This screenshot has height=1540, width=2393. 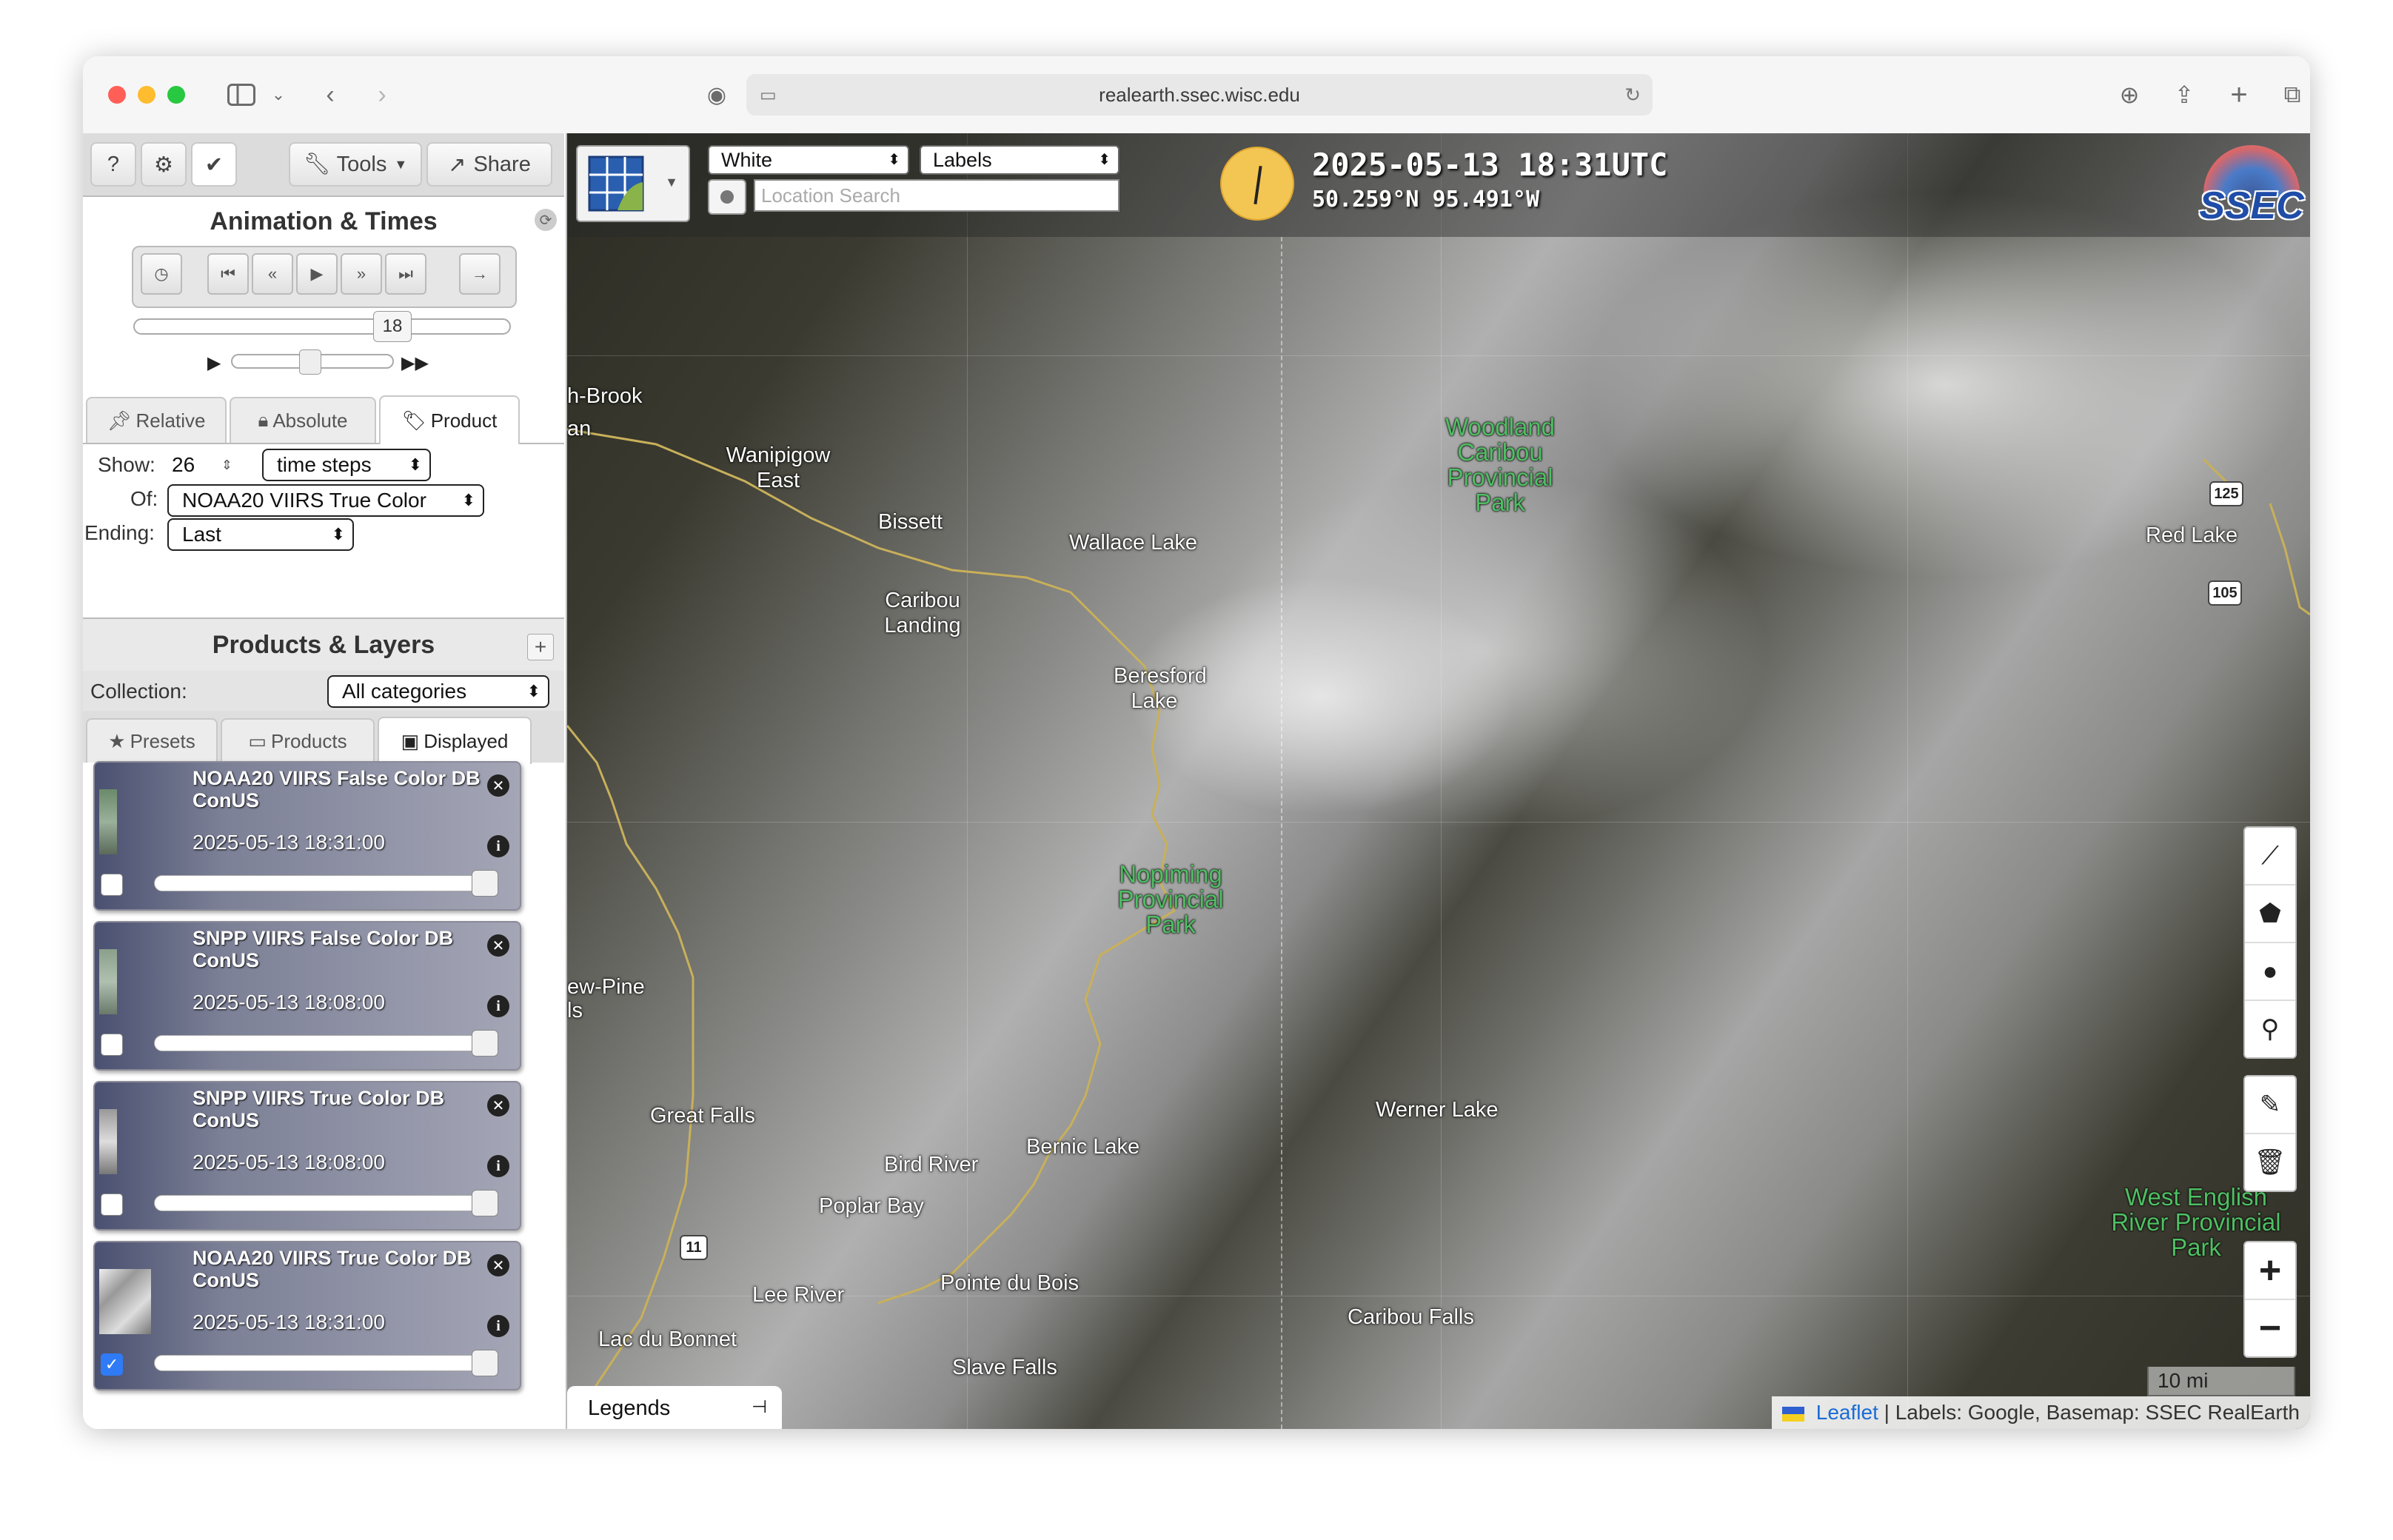 I want to click on layer-title: SNPP VIIRS True Color DB ConUS, so click(x=319, y=1109).